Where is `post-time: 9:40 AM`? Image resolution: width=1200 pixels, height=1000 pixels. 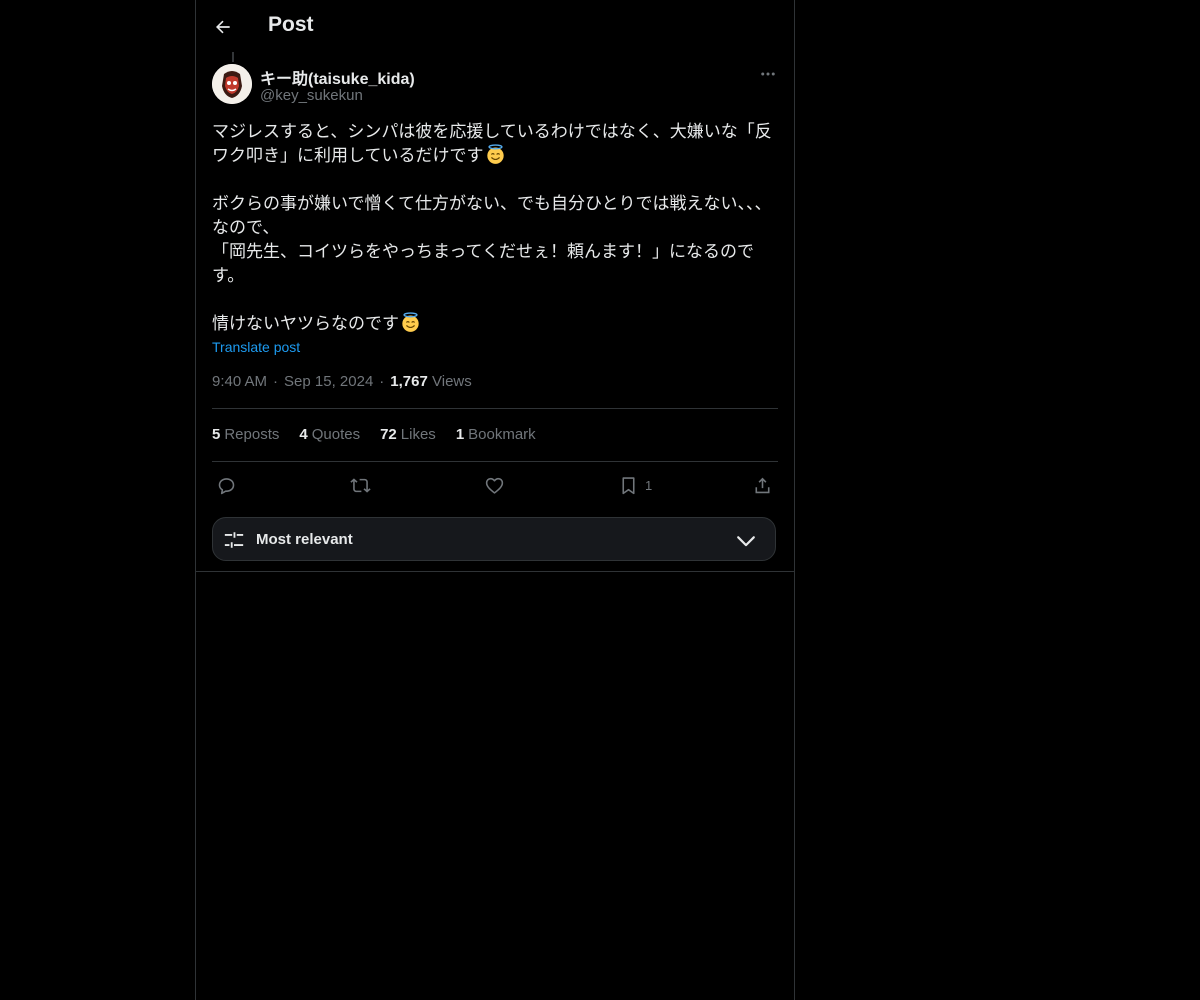 post-time: 9:40 AM is located at coordinates (239, 381).